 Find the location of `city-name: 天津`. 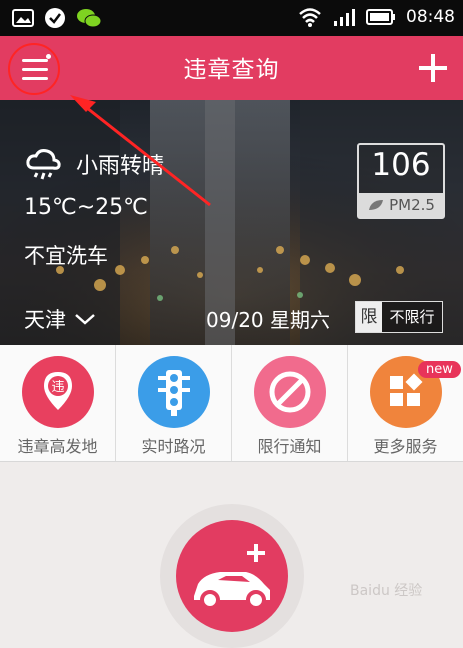

city-name: 天津 is located at coordinates (45, 320).